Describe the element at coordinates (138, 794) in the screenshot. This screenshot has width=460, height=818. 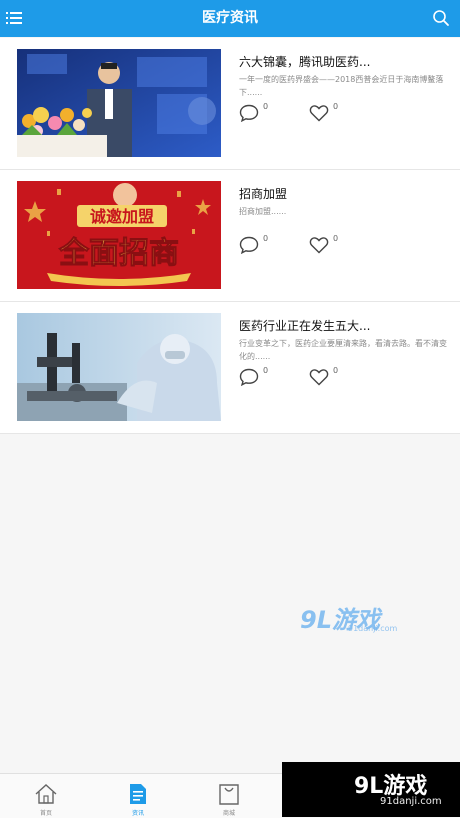
I see `document-icon` at that location.